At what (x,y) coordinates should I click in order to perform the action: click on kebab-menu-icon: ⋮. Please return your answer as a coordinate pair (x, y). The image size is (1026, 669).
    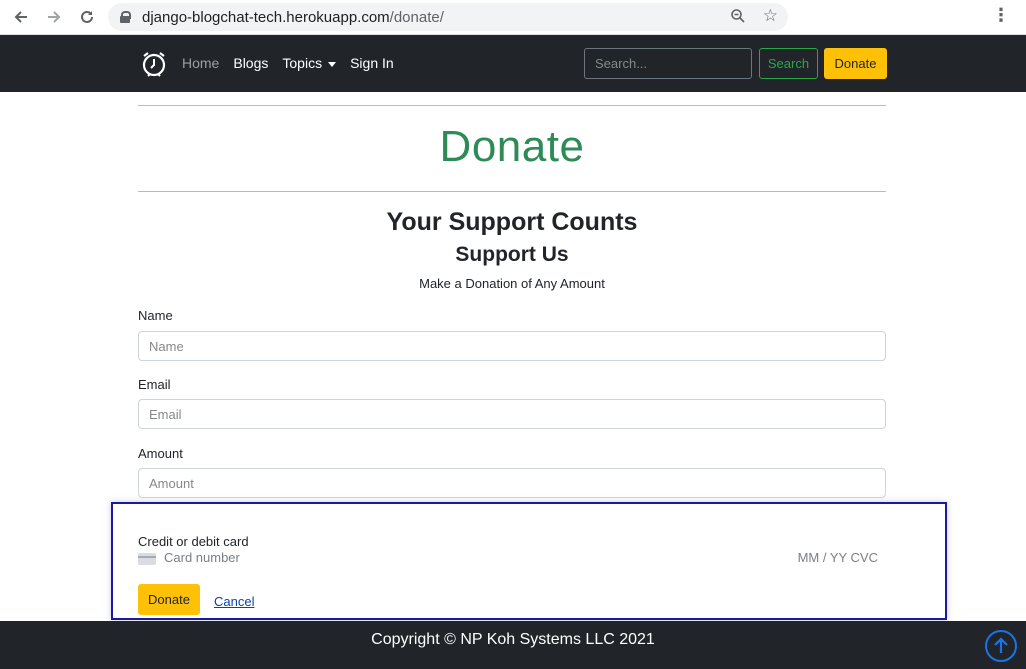
    Looking at the image, I should click on (1001, 15).